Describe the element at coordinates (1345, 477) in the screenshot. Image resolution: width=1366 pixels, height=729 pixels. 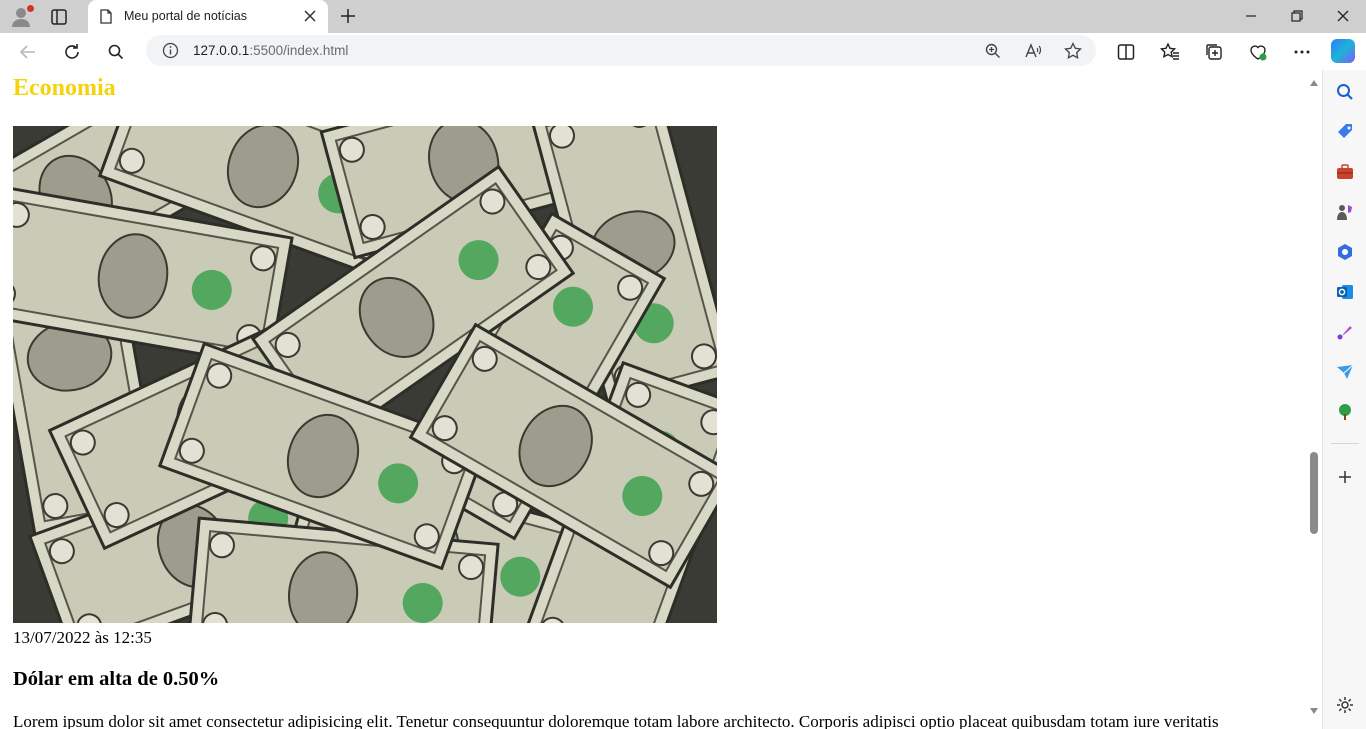
I see `sidebar-add-icon` at that location.